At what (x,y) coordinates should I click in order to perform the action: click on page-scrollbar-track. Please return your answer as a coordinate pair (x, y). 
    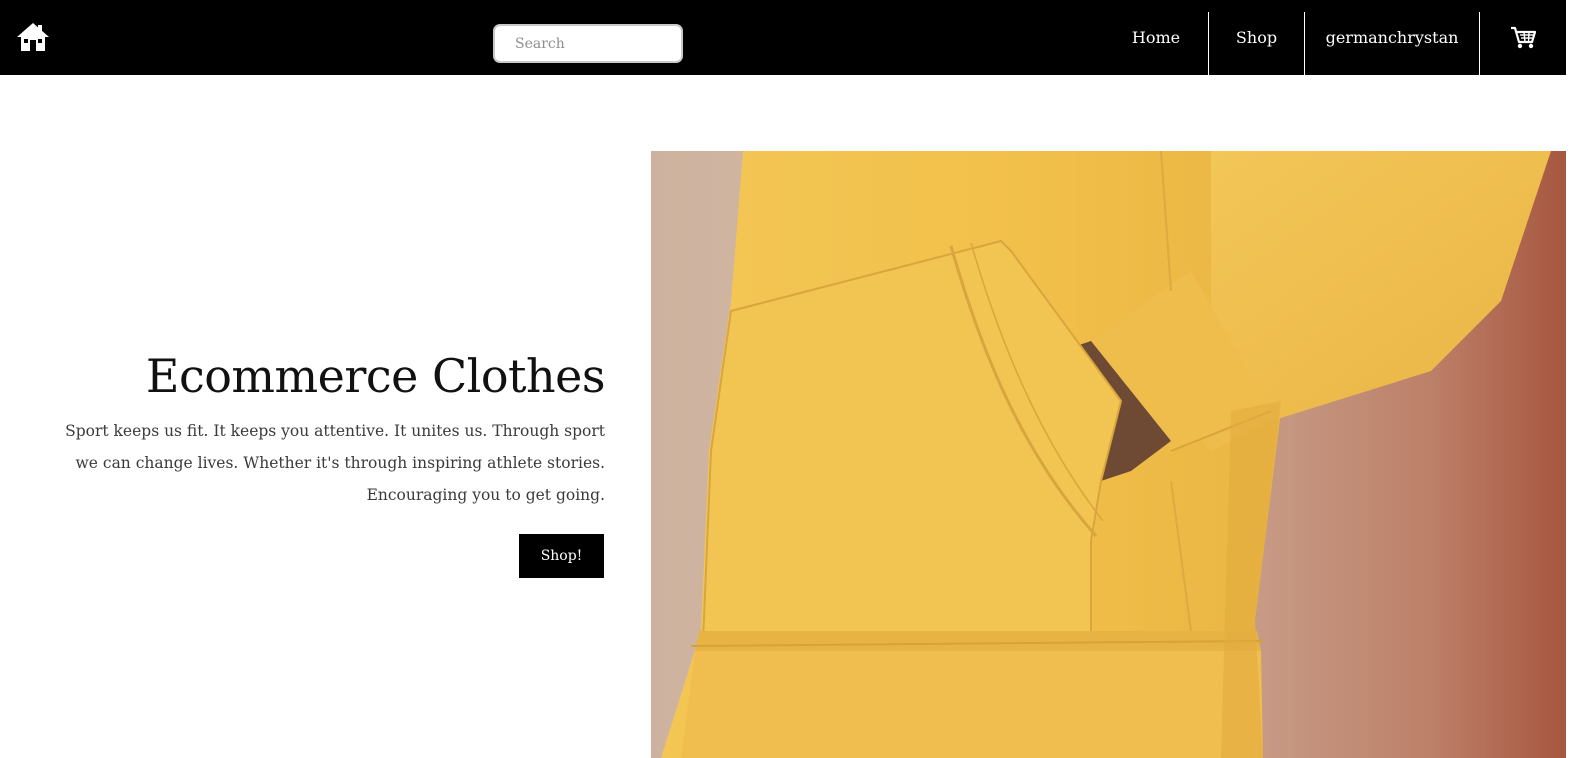
    Looking at the image, I should click on (1574, 379).